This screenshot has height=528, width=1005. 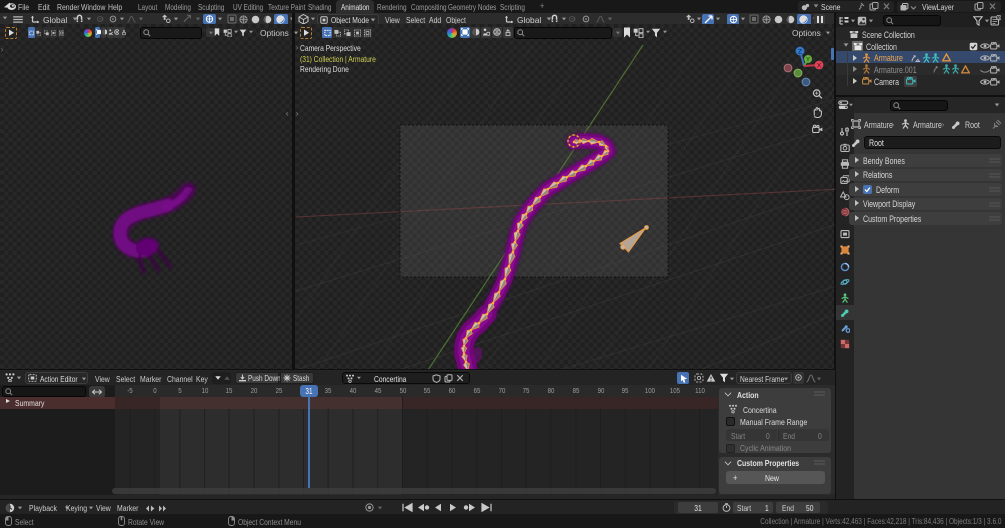 I want to click on svg-text: X, so click(x=819, y=66).